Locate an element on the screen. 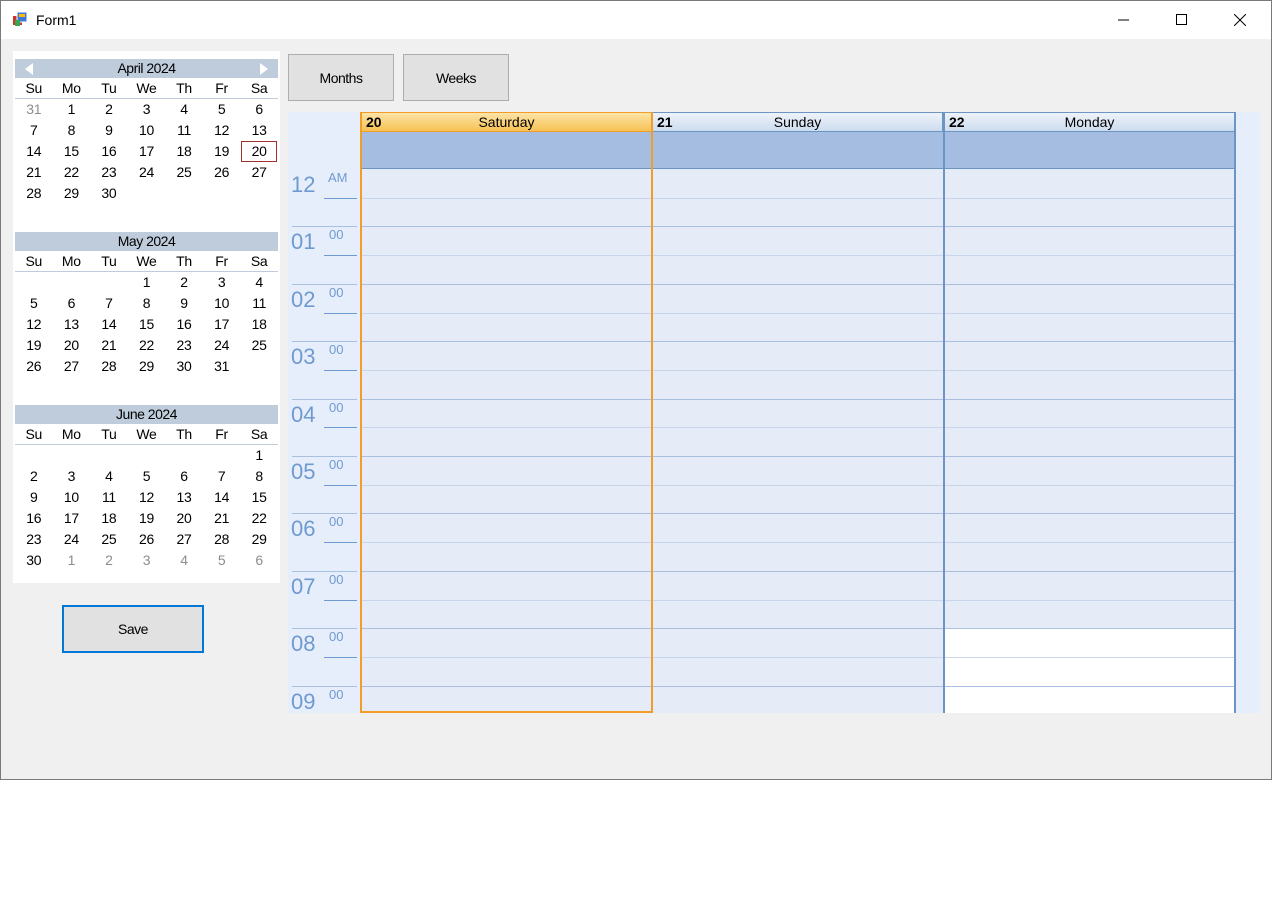 The width and height of the screenshot is (1272, 924). day-header: 22 Monday is located at coordinates (1089, 122).